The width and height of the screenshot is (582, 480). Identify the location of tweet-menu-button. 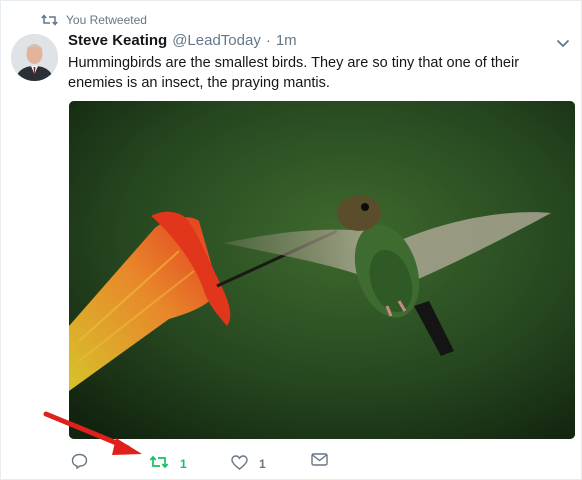
(563, 44).